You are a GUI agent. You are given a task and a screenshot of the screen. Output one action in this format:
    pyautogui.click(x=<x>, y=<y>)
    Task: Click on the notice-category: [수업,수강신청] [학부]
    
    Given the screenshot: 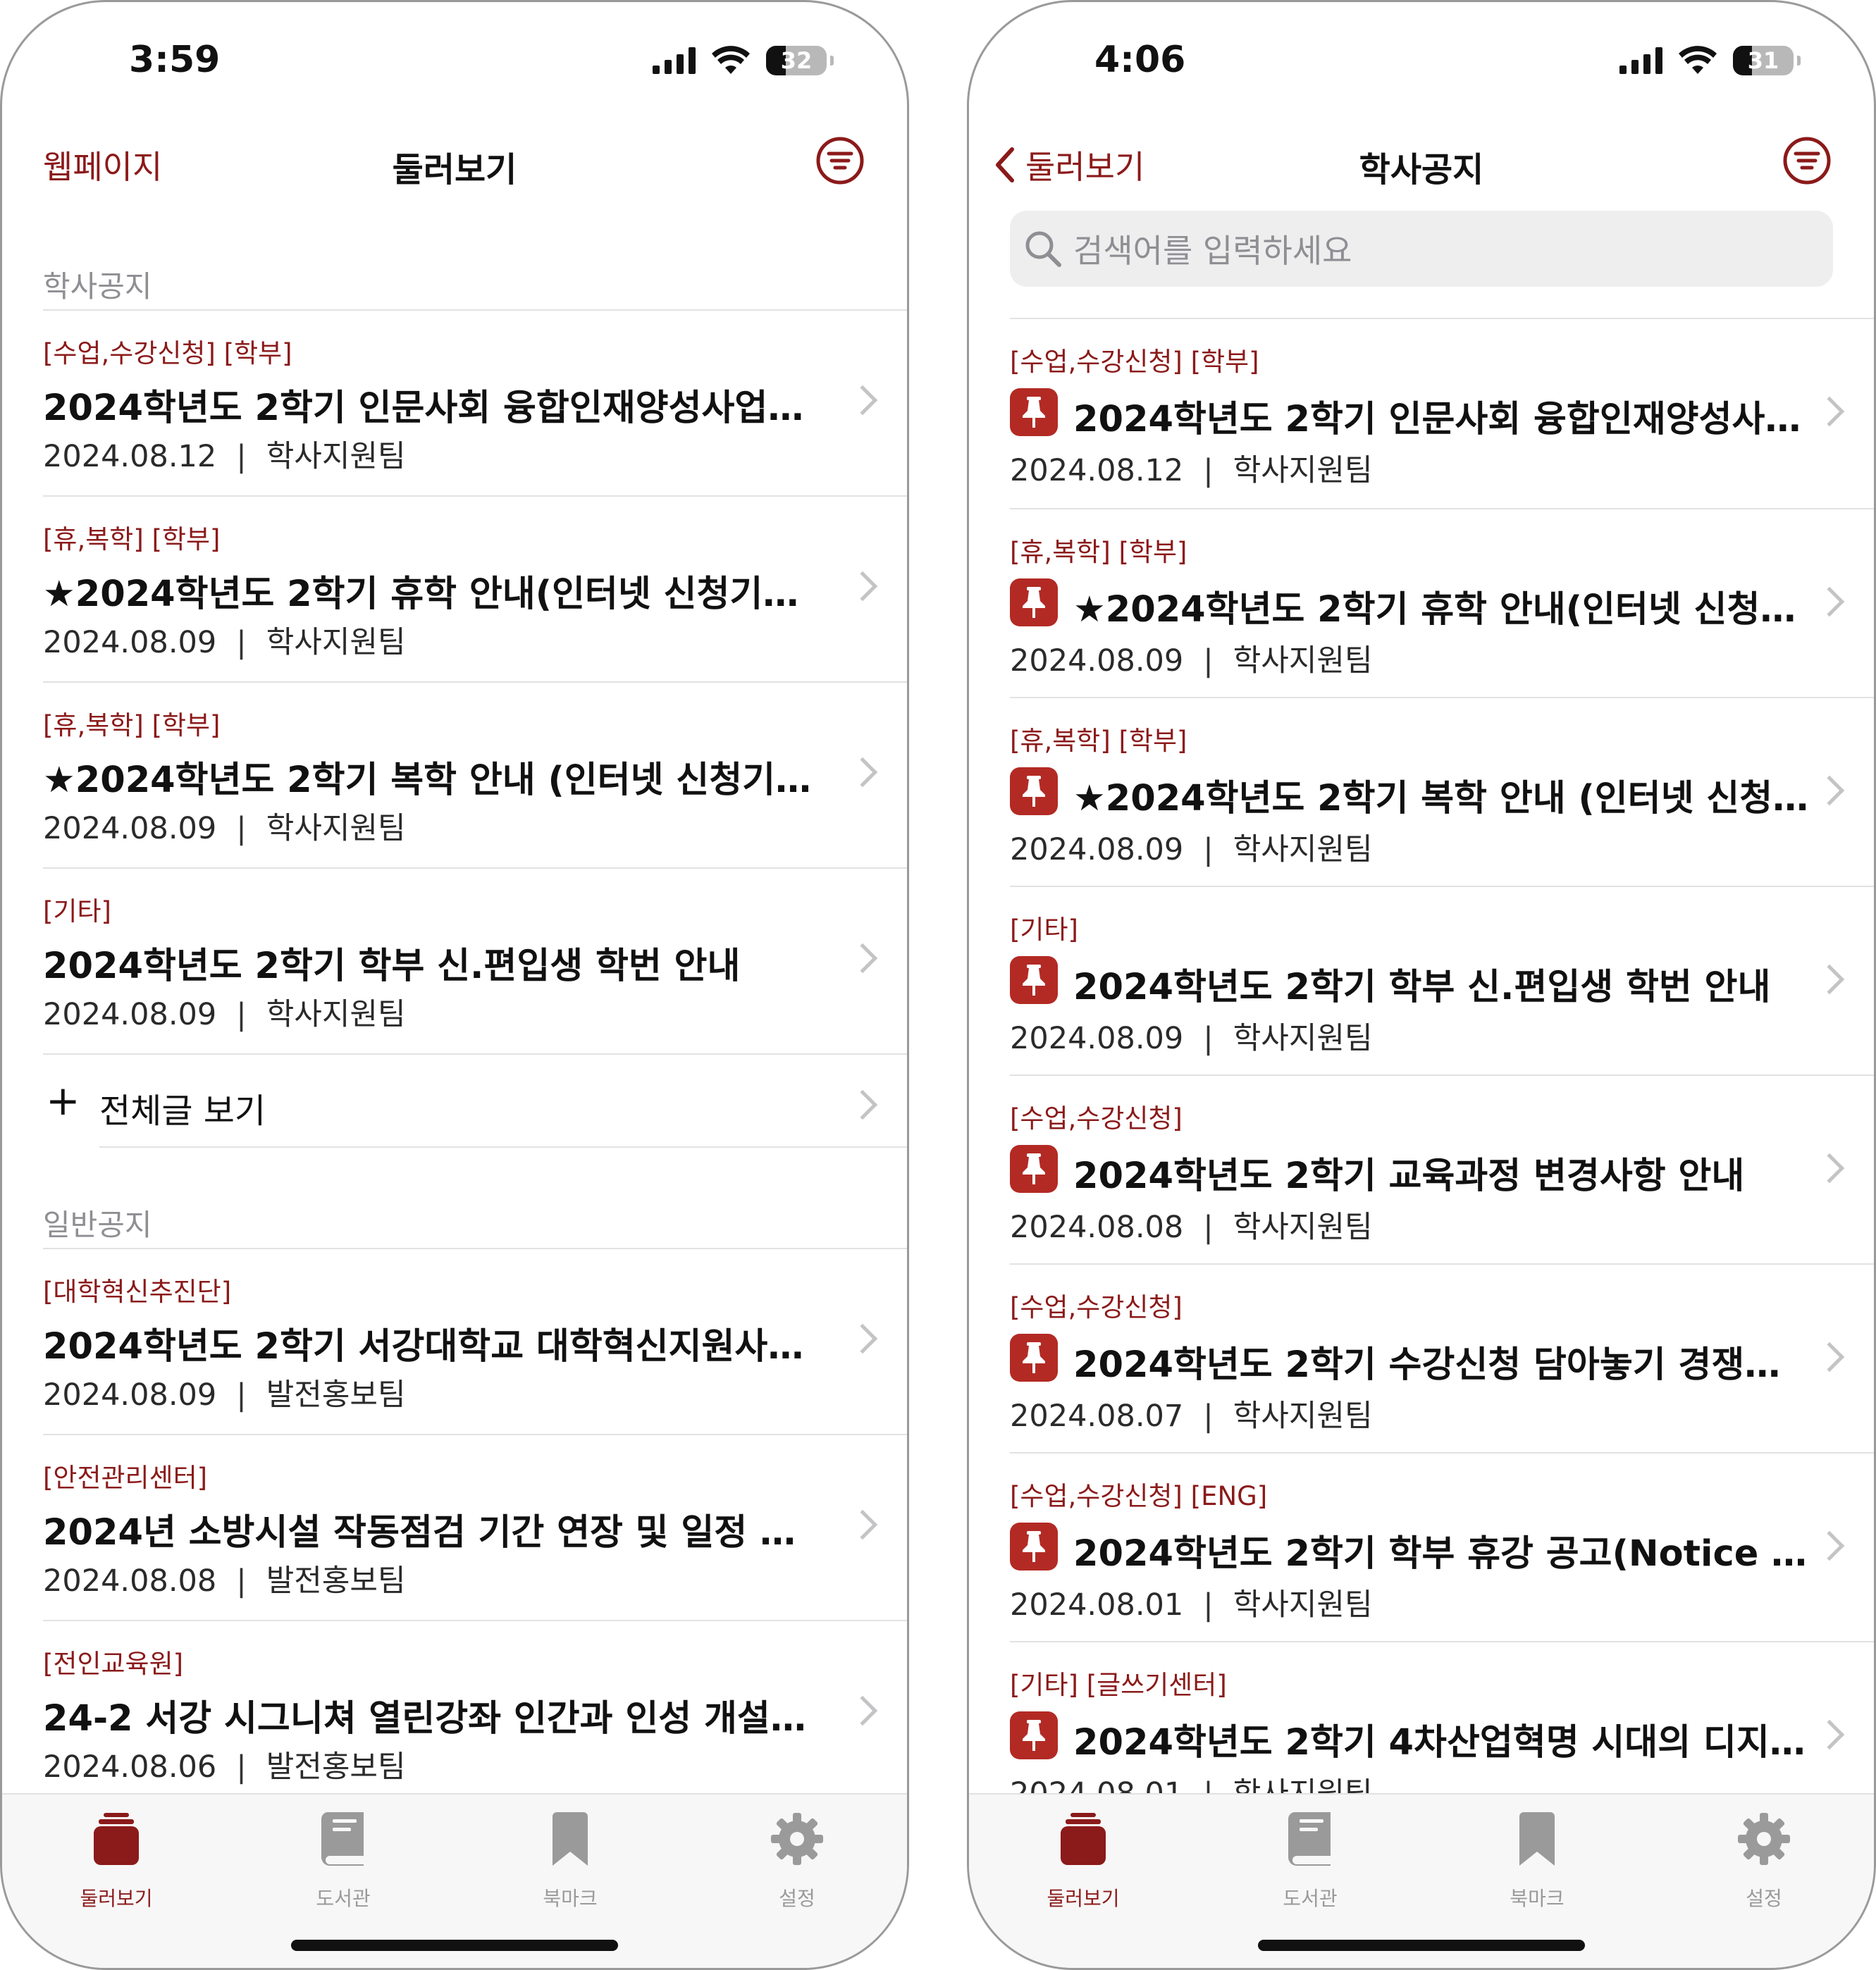 What is the action you would take?
    pyautogui.click(x=167, y=353)
    